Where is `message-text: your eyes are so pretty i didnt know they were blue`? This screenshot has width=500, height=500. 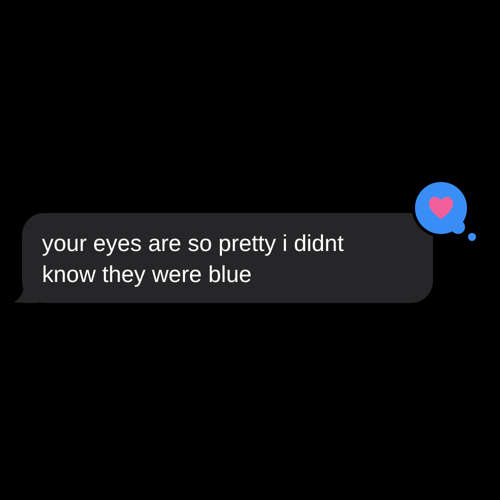
message-text: your eyes are so pretty i didnt know they were blue is located at coordinates (193, 259).